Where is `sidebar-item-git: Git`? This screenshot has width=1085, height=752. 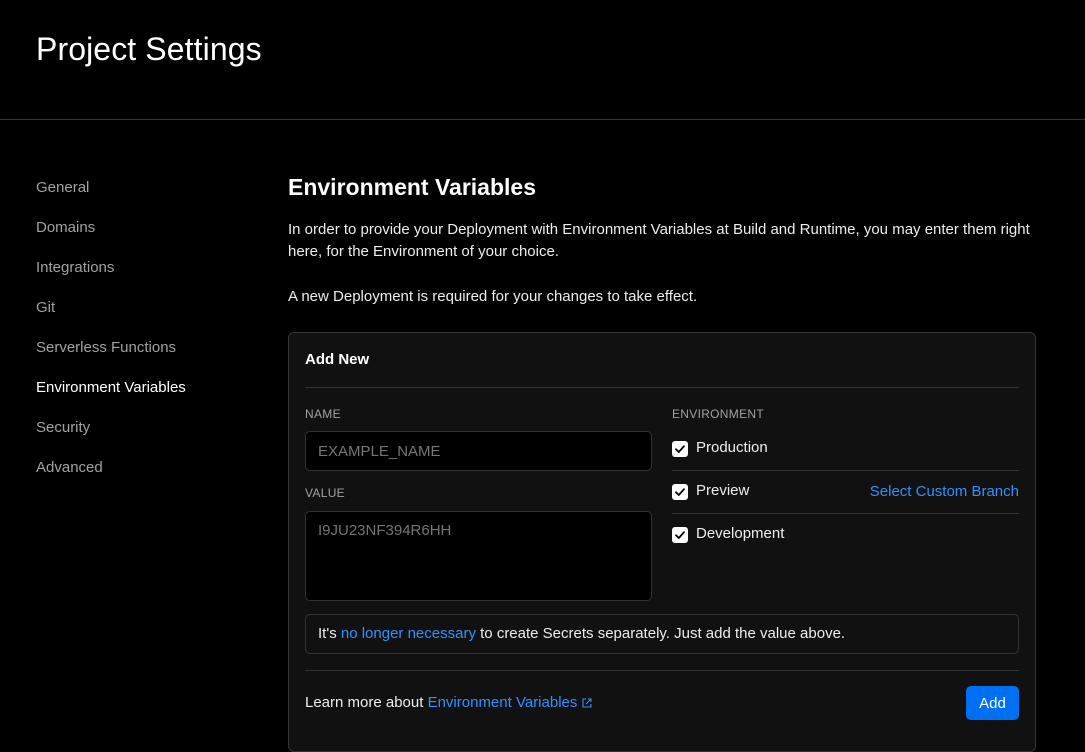 sidebar-item-git: Git is located at coordinates (146, 308).